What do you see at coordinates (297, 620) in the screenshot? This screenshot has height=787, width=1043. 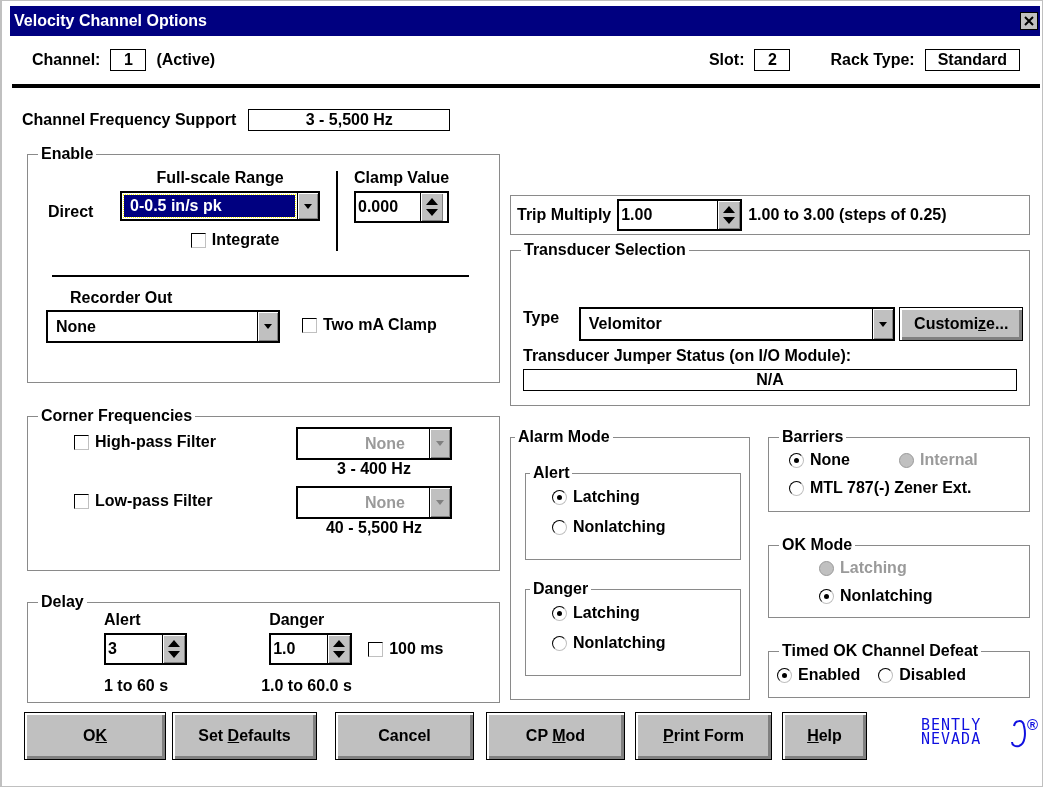 I see `field-label: Danger` at bounding box center [297, 620].